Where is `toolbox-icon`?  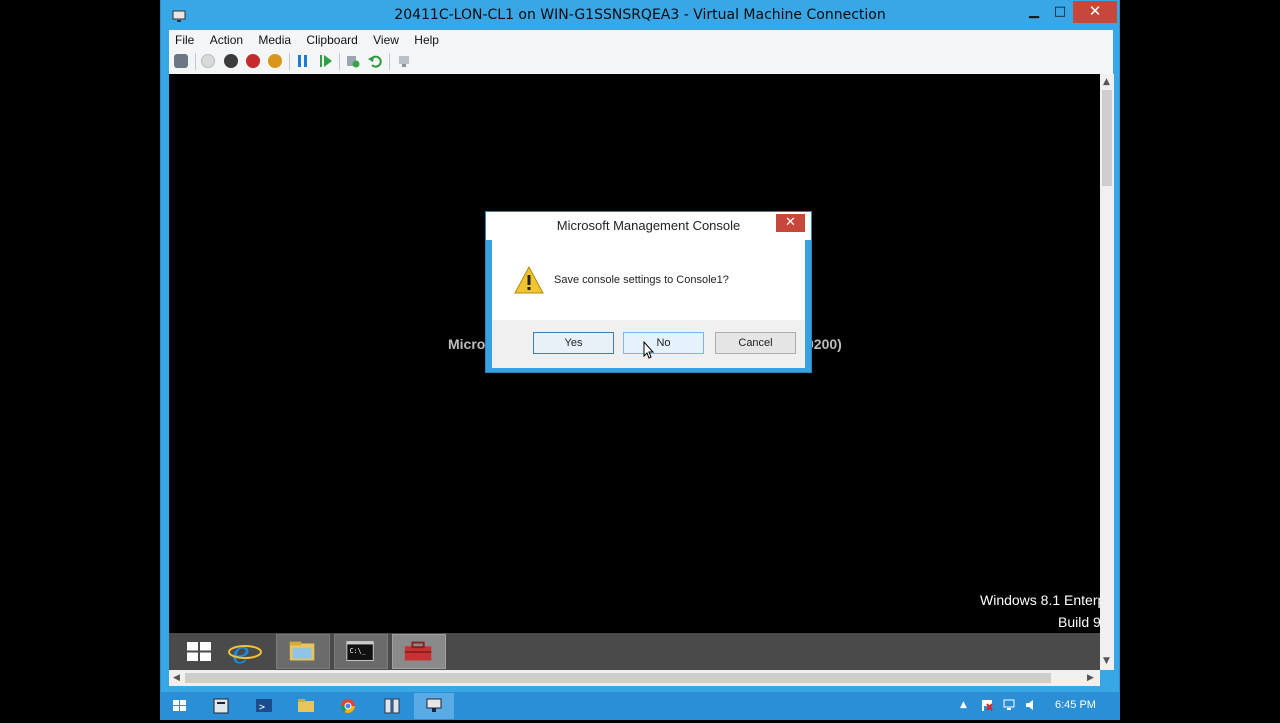
toolbox-icon is located at coordinates (418, 651).